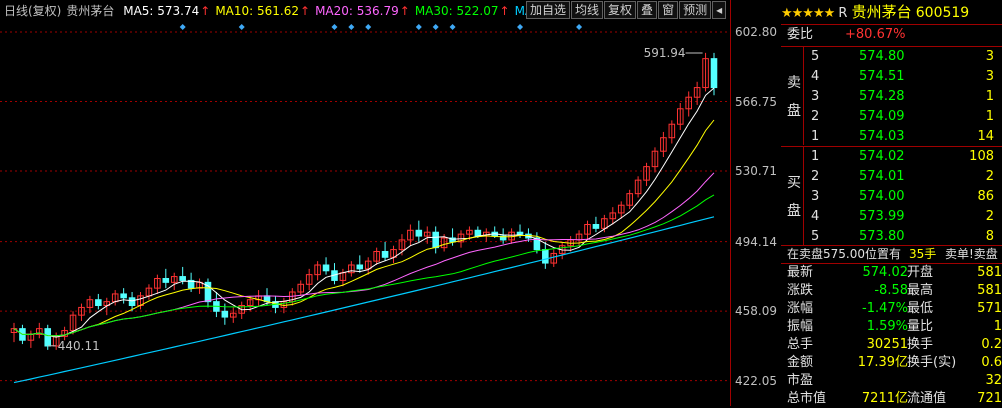 This screenshot has width=1002, height=408. I want to click on notice-vol: 35手, so click(923, 254).